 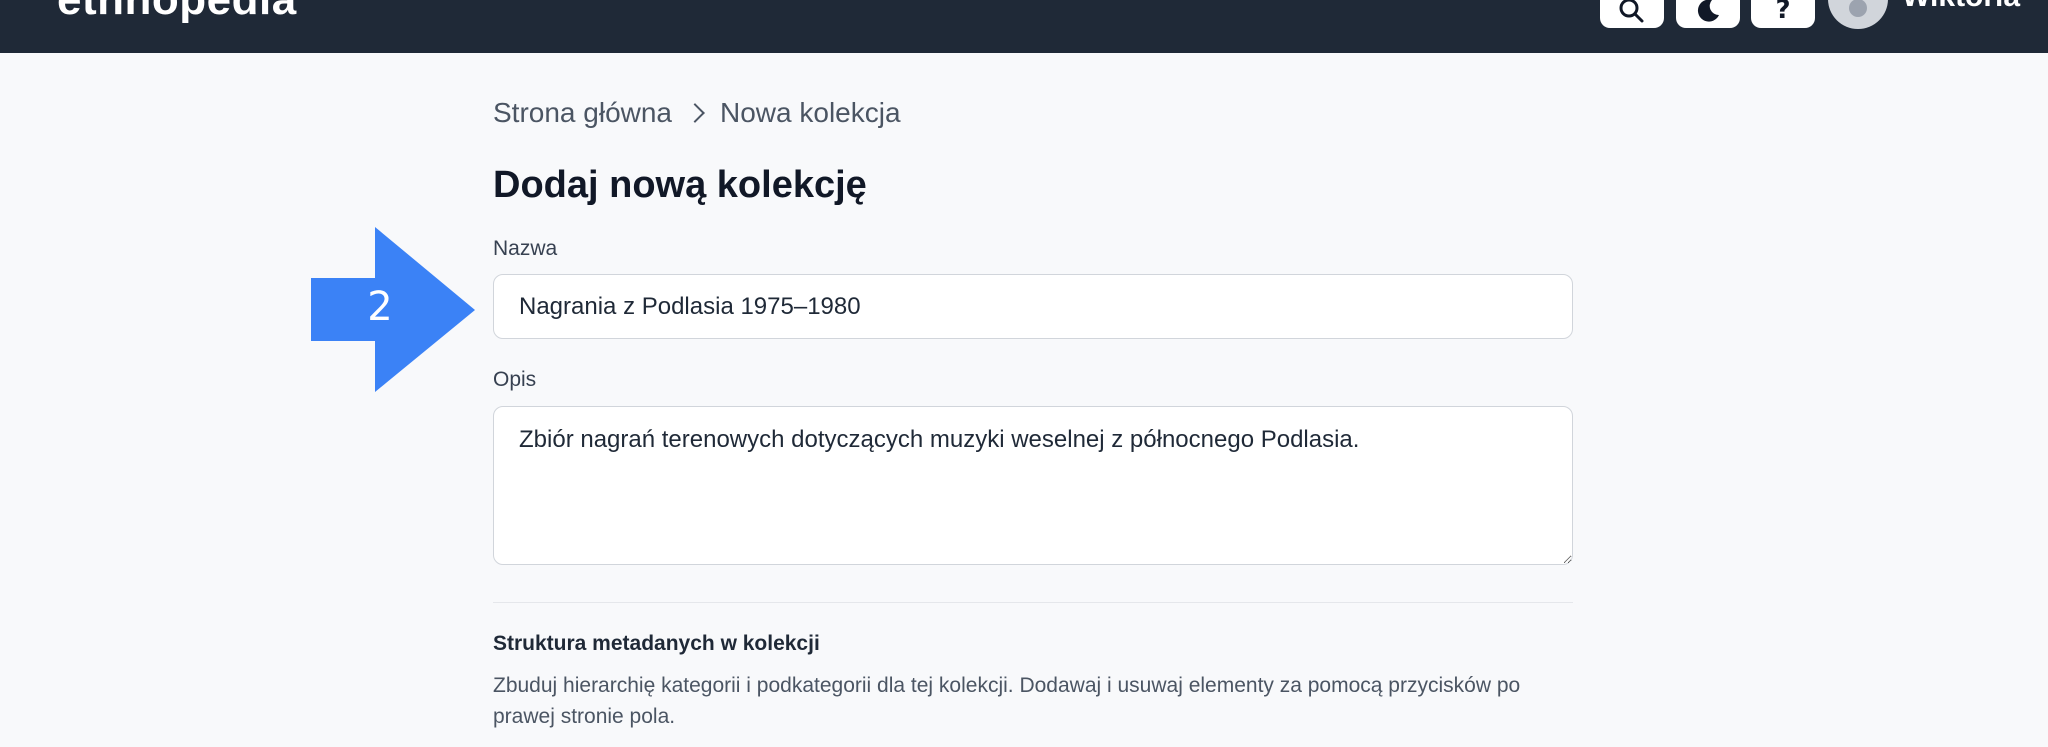 I want to click on help-button: ?, so click(x=1783, y=14).